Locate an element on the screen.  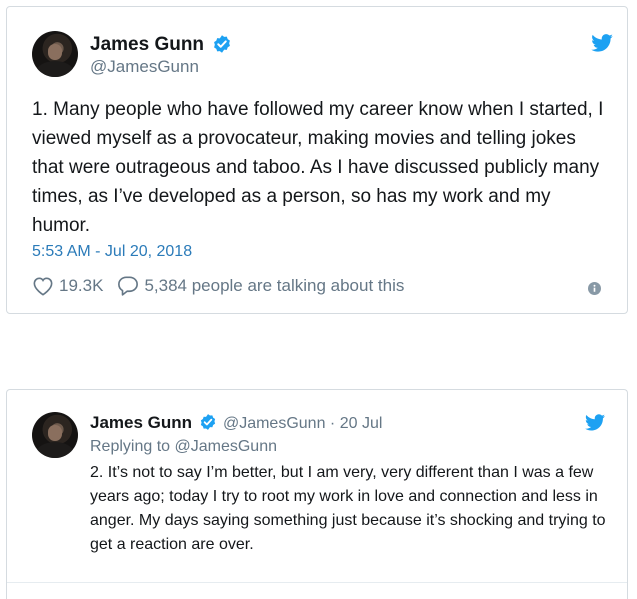
talking-text: 5,384 people are talking about this is located at coordinates (274, 285).